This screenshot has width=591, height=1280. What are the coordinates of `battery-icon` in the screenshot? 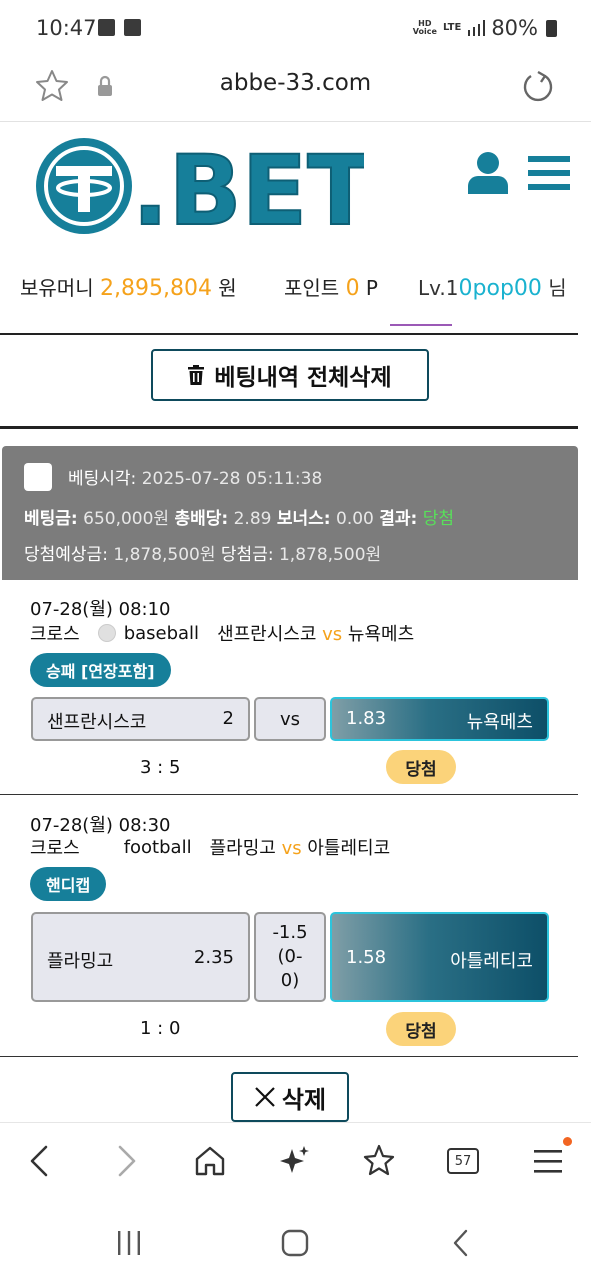 It's located at (551, 28).